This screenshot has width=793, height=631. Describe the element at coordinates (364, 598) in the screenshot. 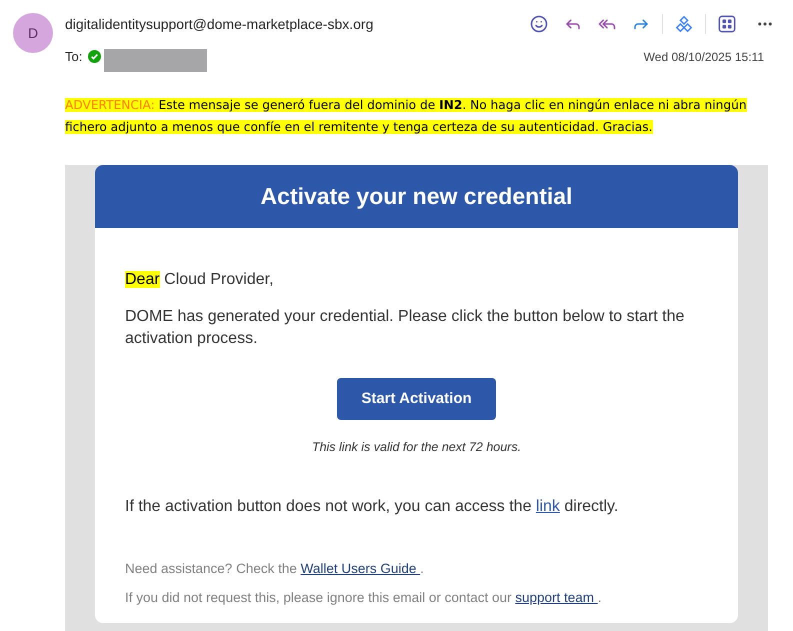

I see `footer-text: If you did not request this, please ignore this email or contact our support team .` at that location.